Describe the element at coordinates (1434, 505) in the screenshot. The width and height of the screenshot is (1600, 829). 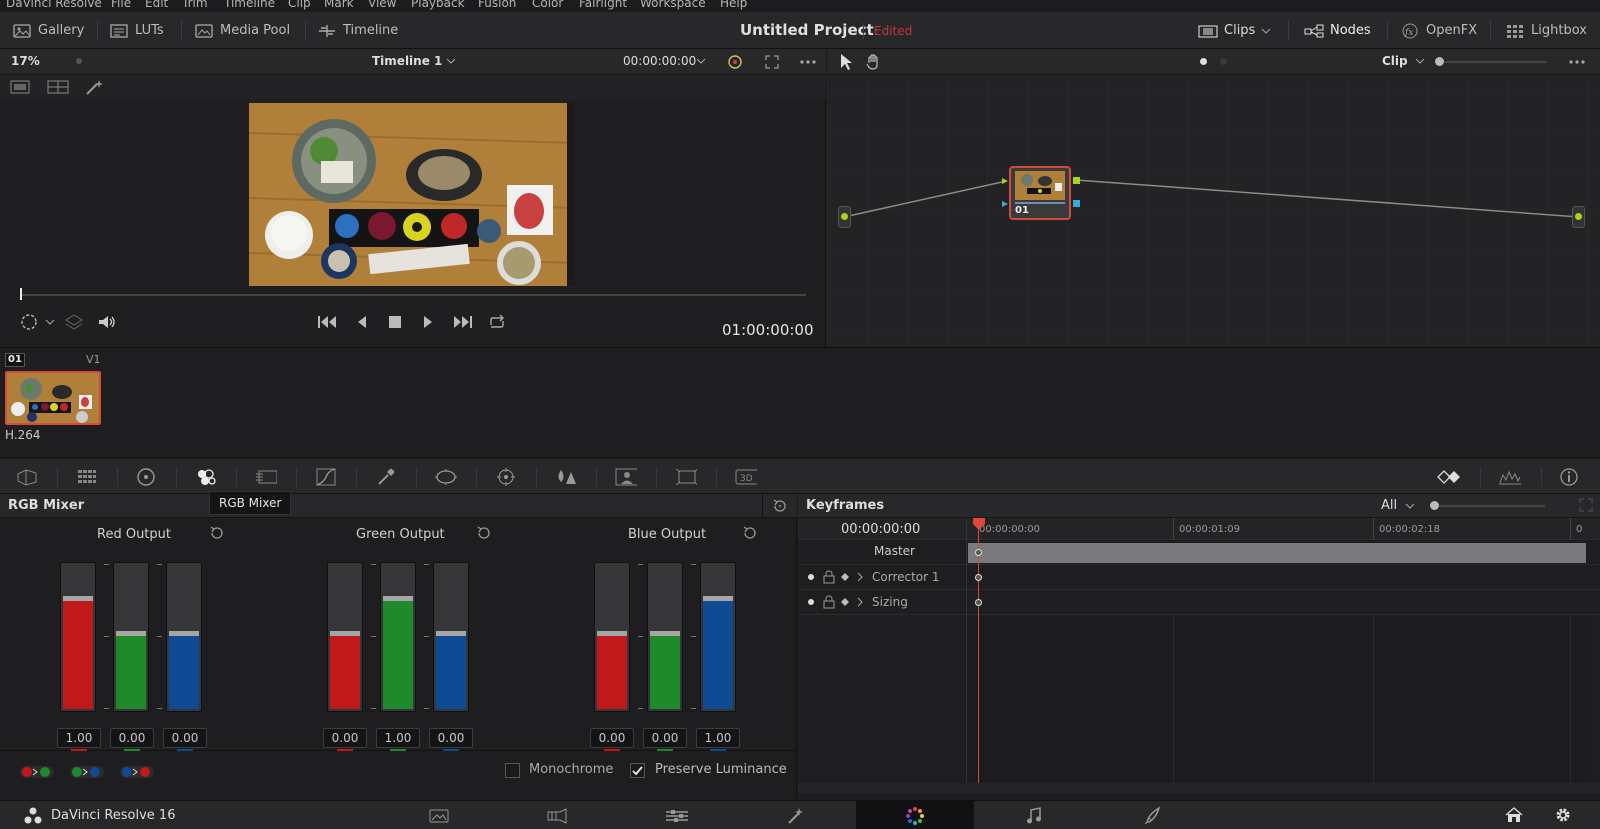
I see `keyframe-zoom-handle` at that location.